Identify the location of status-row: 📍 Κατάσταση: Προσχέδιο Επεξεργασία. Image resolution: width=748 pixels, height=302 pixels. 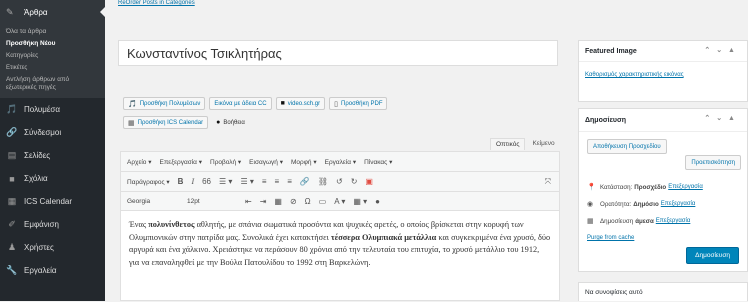
(645, 187).